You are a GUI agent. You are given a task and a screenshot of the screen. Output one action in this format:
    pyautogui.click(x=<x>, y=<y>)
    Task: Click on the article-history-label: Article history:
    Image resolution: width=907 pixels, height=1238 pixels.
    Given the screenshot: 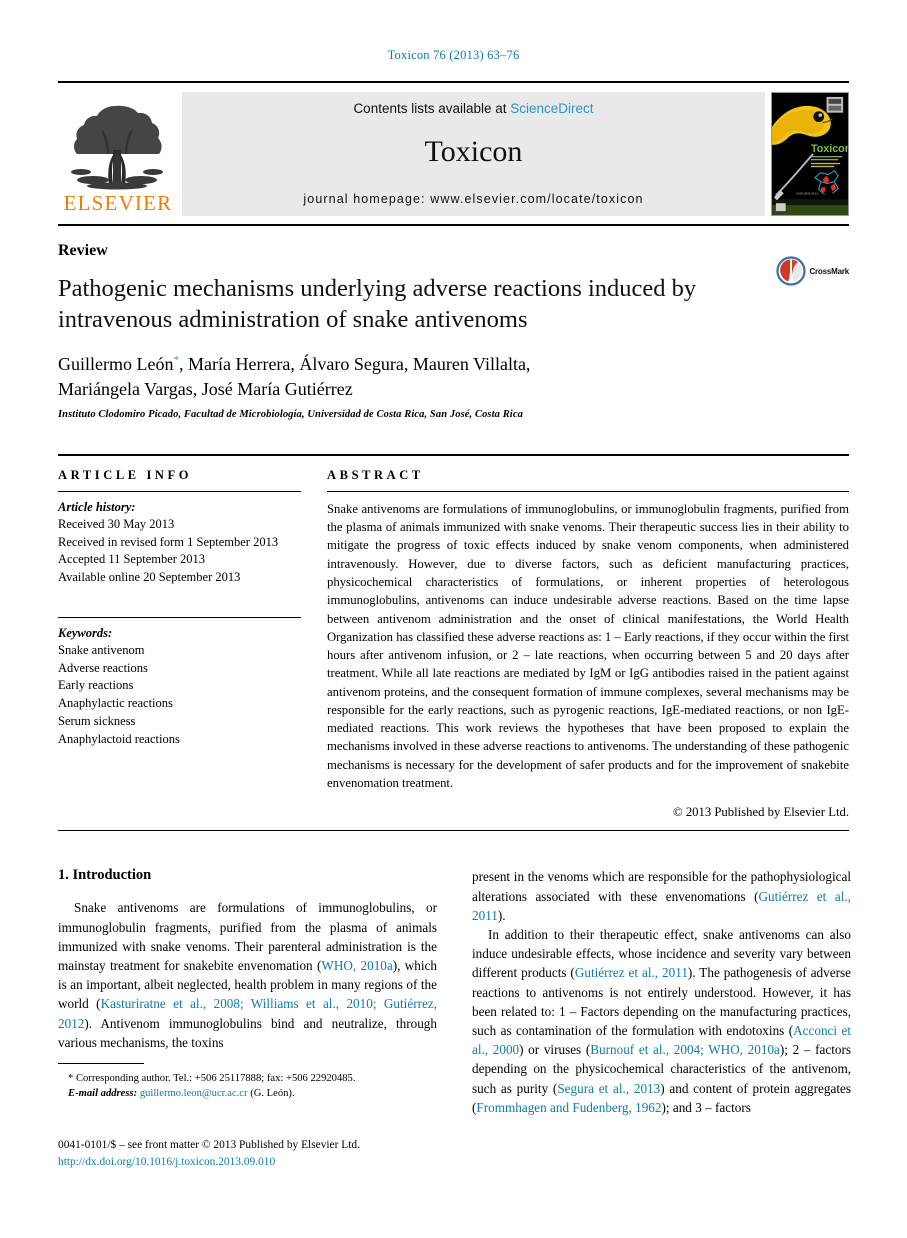 What is the action you would take?
    pyautogui.click(x=97, y=506)
    